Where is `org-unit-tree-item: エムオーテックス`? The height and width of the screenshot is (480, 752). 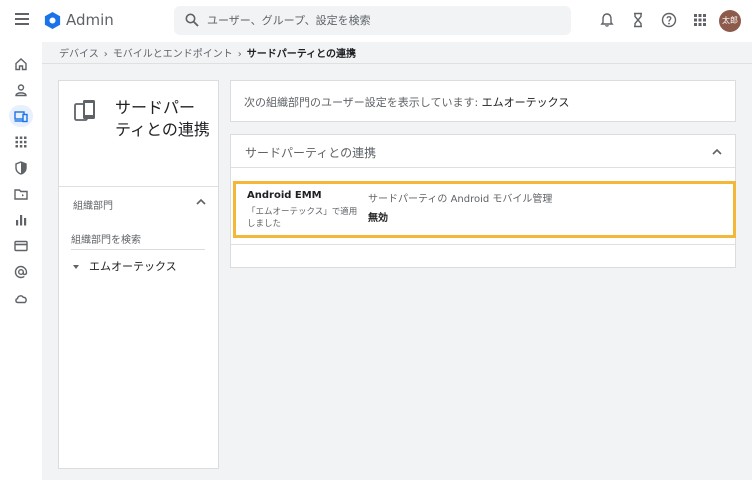 org-unit-tree-item: エムオーテックス is located at coordinates (125, 266).